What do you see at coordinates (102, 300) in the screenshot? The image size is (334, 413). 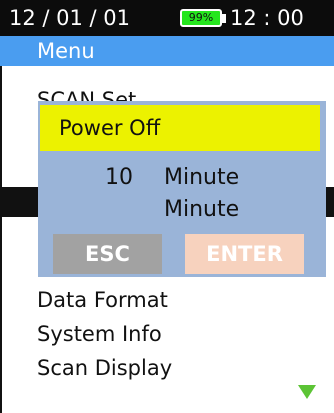 I see `menu-item-data-format: Data Format` at bounding box center [102, 300].